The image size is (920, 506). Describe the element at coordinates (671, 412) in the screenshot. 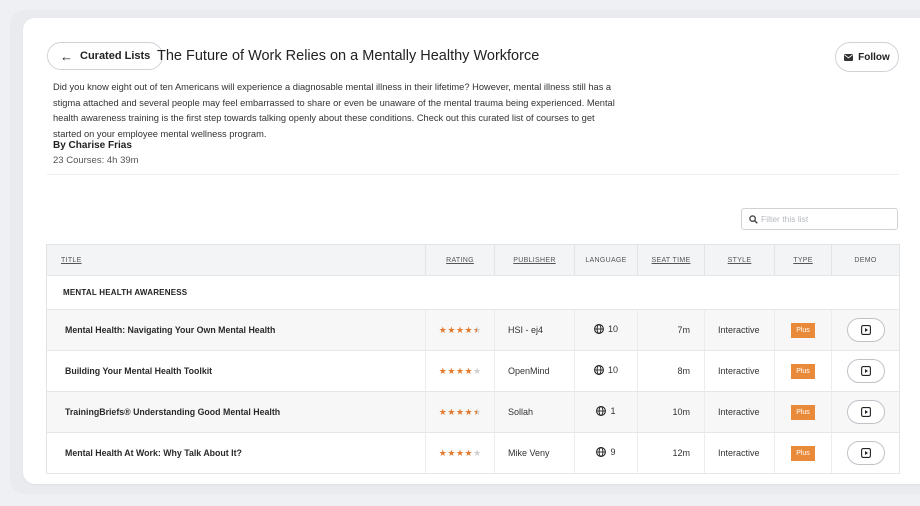

I see `seat-time-cell: 10m` at that location.